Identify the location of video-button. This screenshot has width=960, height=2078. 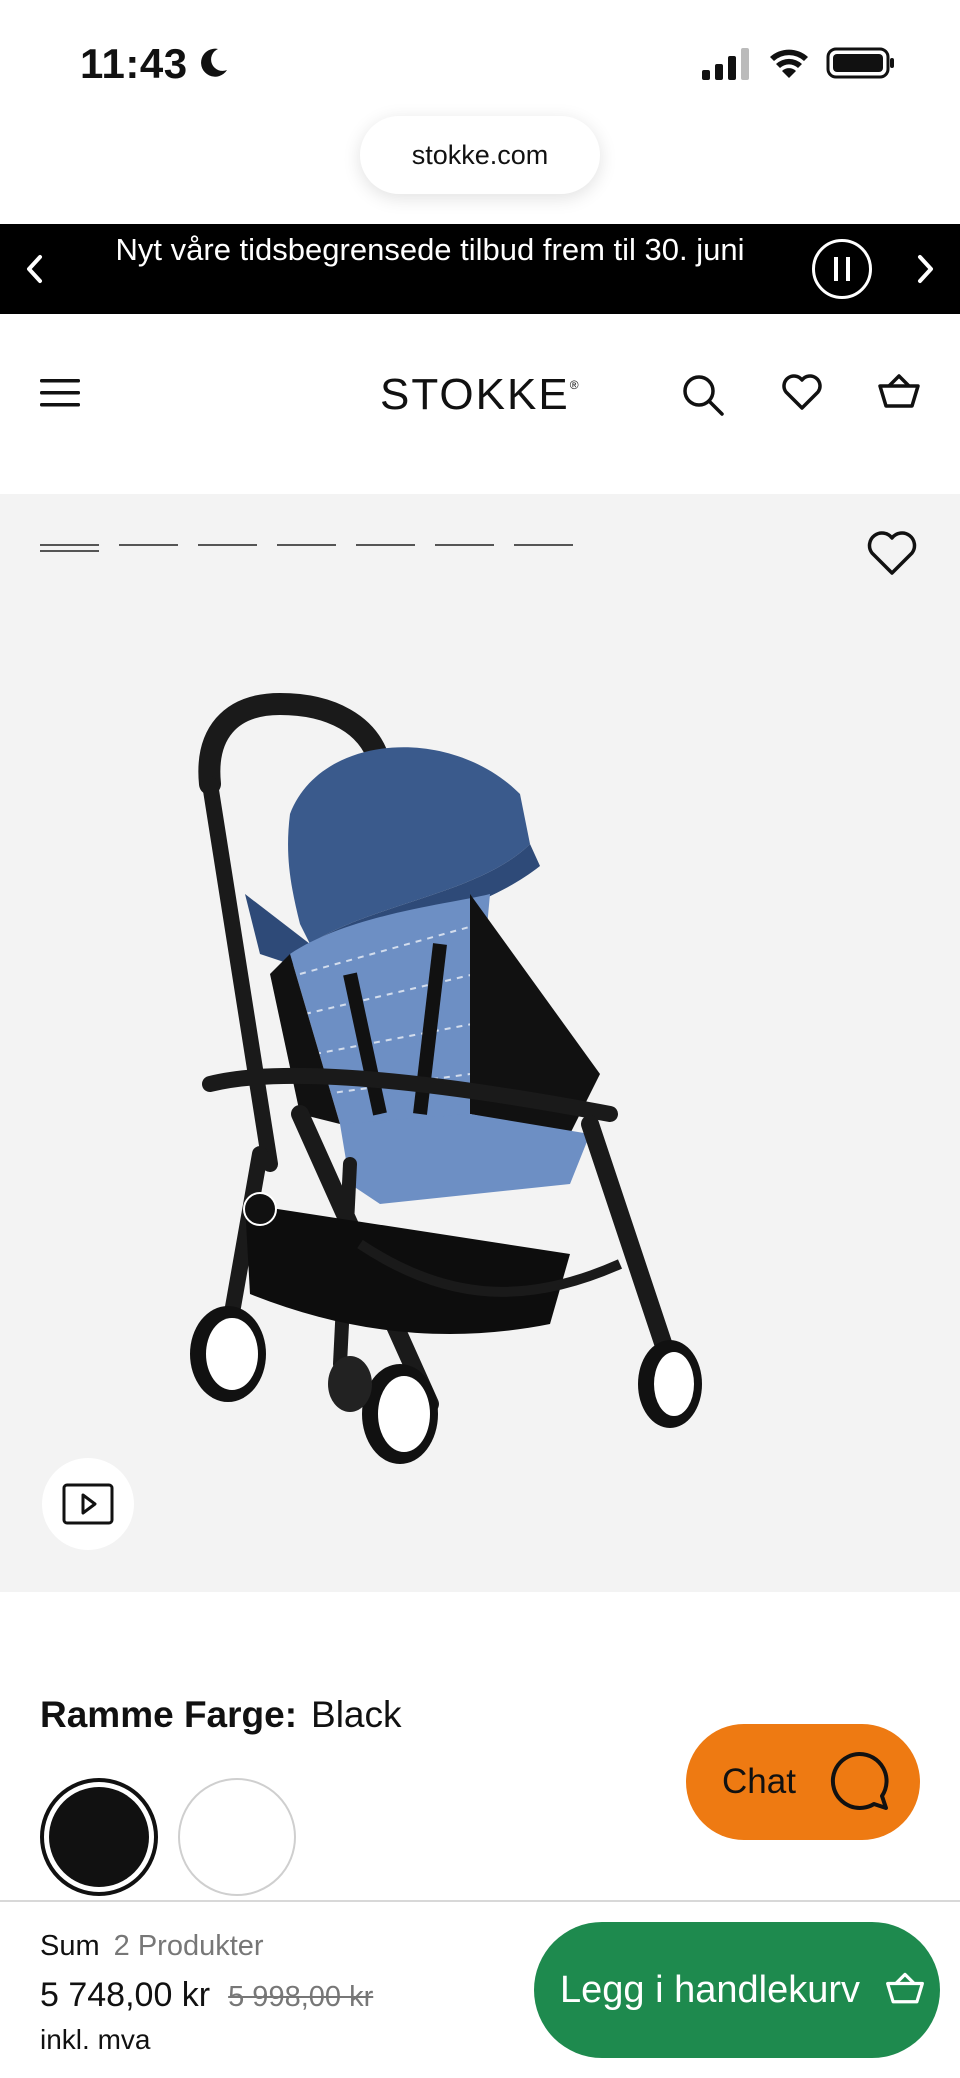
(88, 1504).